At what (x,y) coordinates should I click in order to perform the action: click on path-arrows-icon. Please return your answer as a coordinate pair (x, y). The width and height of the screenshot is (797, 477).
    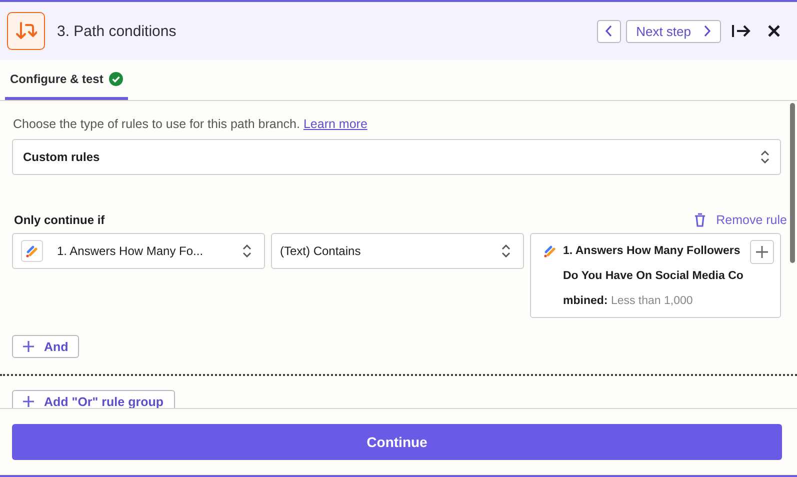
    Looking at the image, I should click on (26, 31).